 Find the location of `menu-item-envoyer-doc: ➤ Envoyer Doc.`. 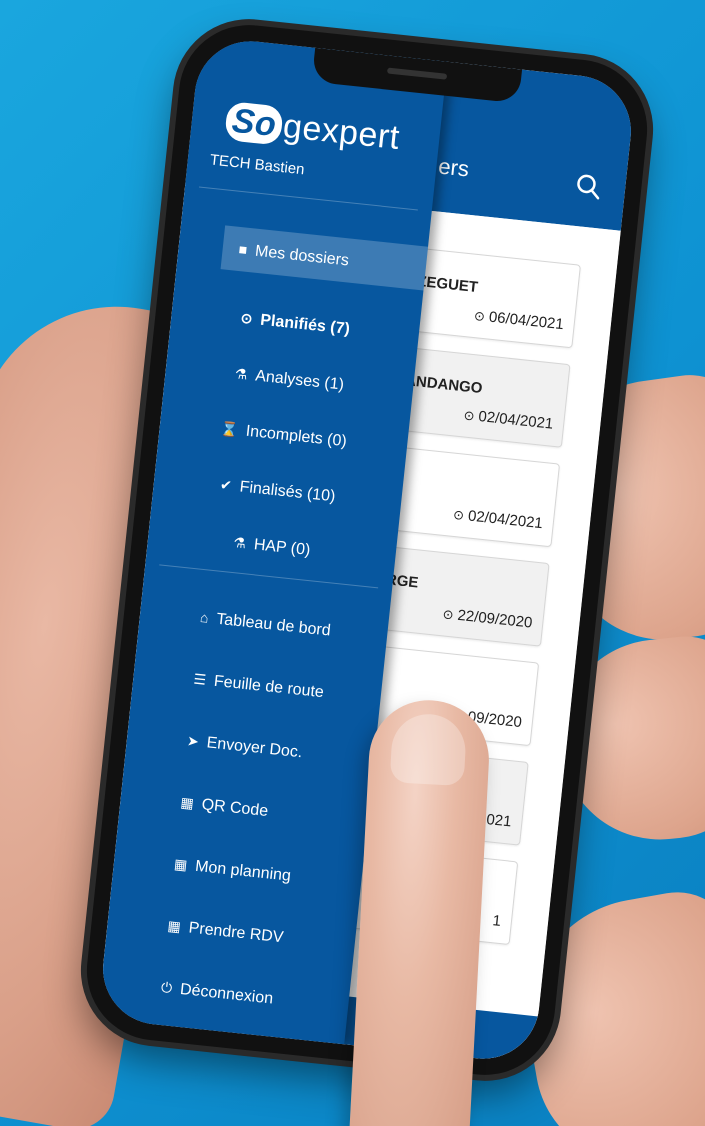

menu-item-envoyer-doc: ➤ Envoyer Doc. is located at coordinates (250, 747).